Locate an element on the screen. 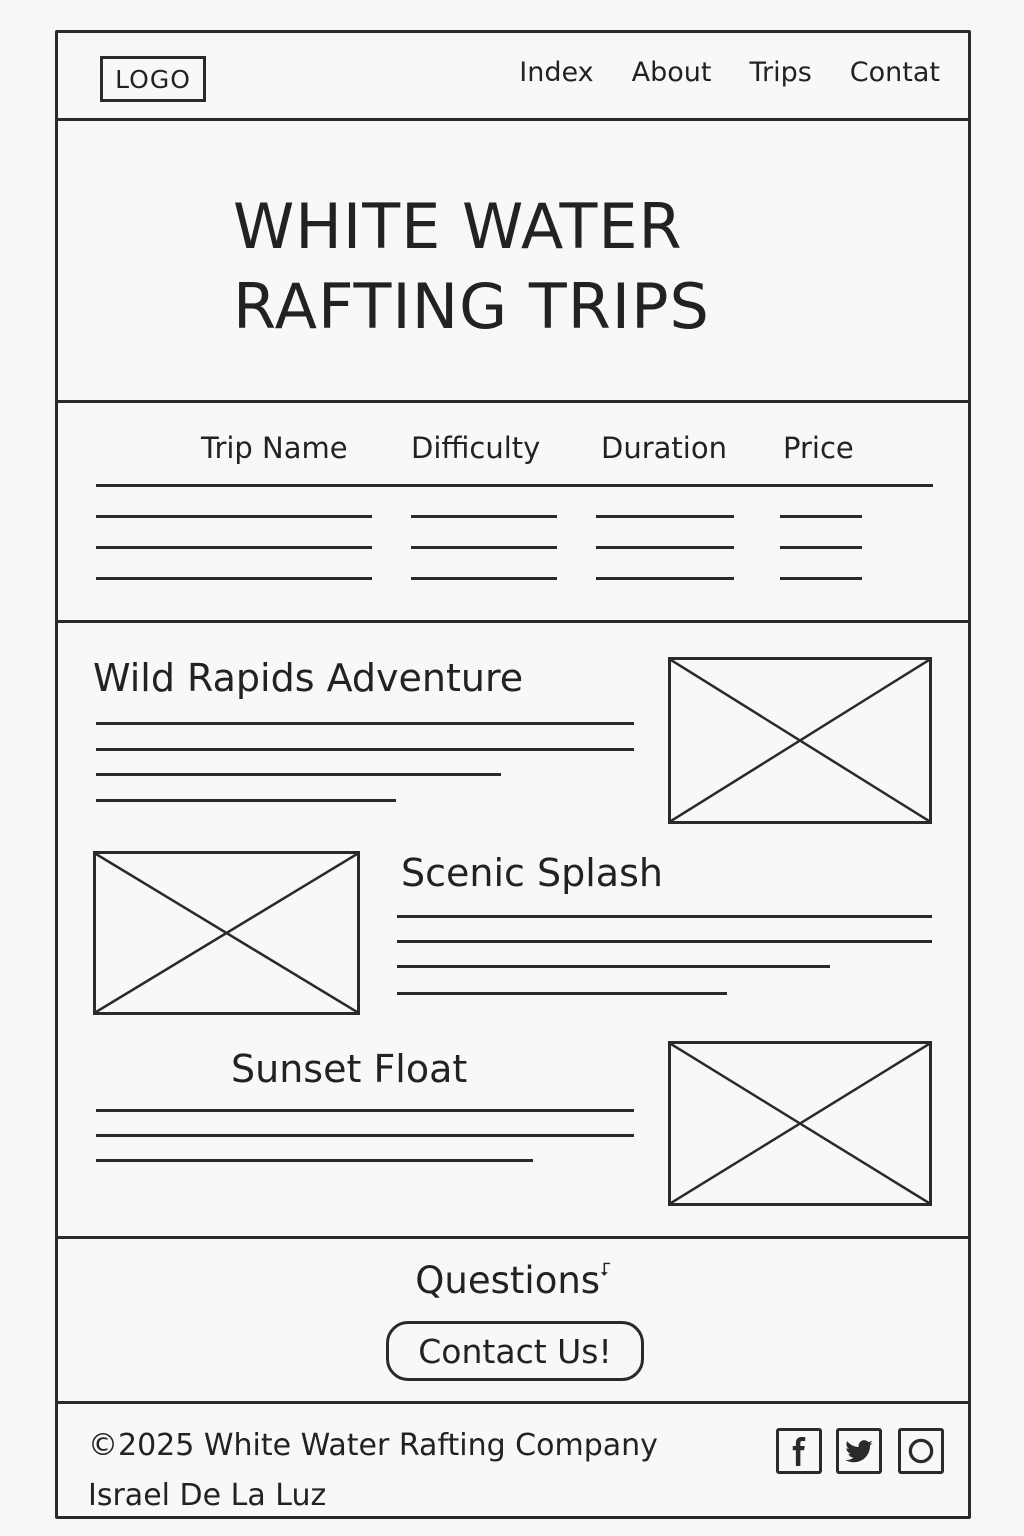 This screenshot has height=1536, width=1024. twitter-icon is located at coordinates (859, 1451).